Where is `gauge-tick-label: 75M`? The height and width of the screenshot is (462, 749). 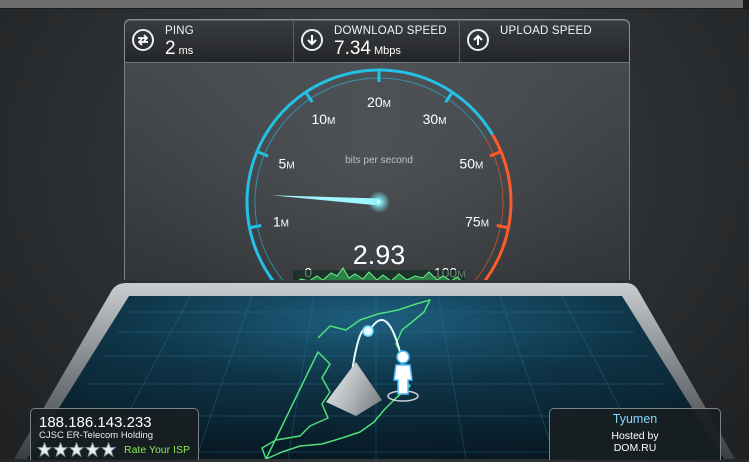
gauge-tick-label: 75M is located at coordinates (477, 222).